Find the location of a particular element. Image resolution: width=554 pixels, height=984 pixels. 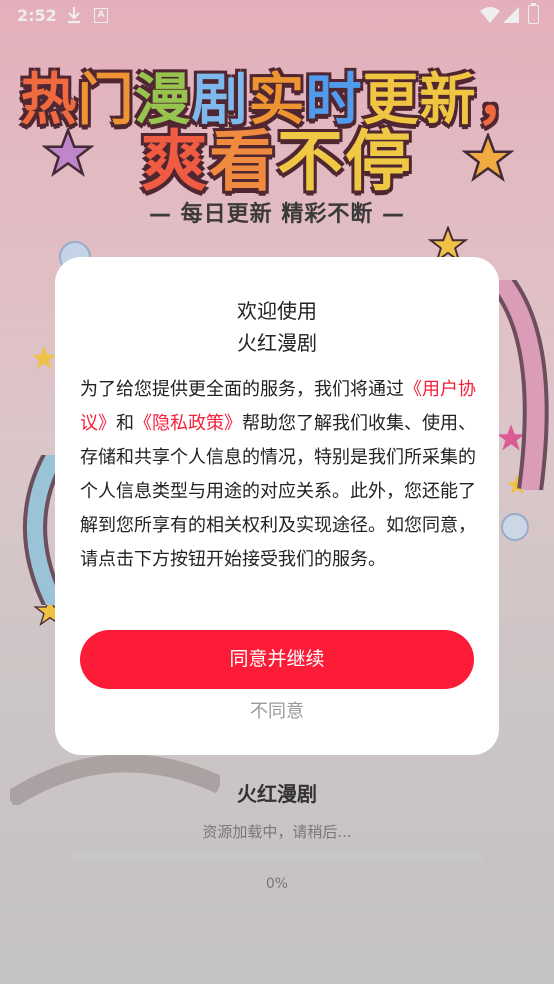

loading-progress-label: 0% is located at coordinates (277, 884).